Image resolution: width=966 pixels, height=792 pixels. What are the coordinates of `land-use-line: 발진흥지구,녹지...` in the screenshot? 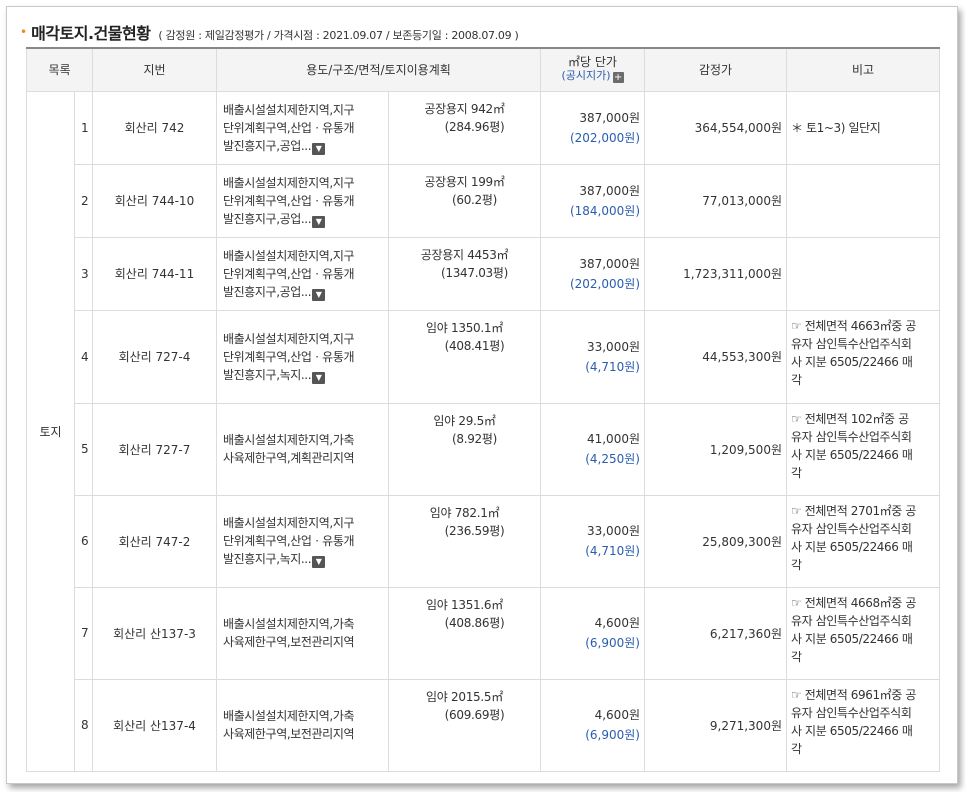 It's located at (267, 374).